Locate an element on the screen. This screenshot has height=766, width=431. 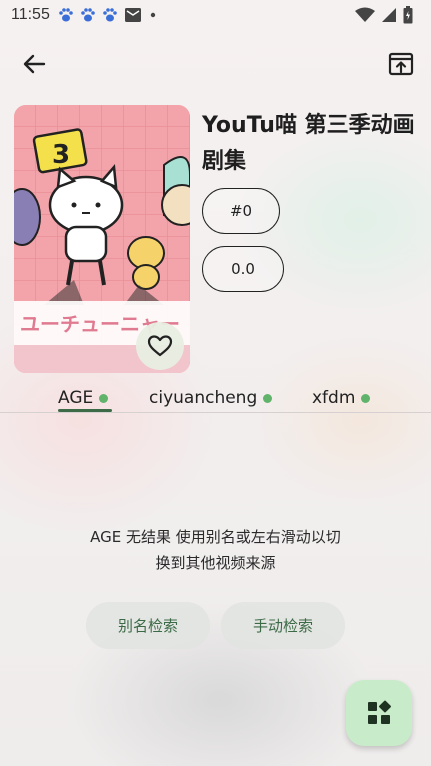
active-tab-indicator is located at coordinates (85, 410).